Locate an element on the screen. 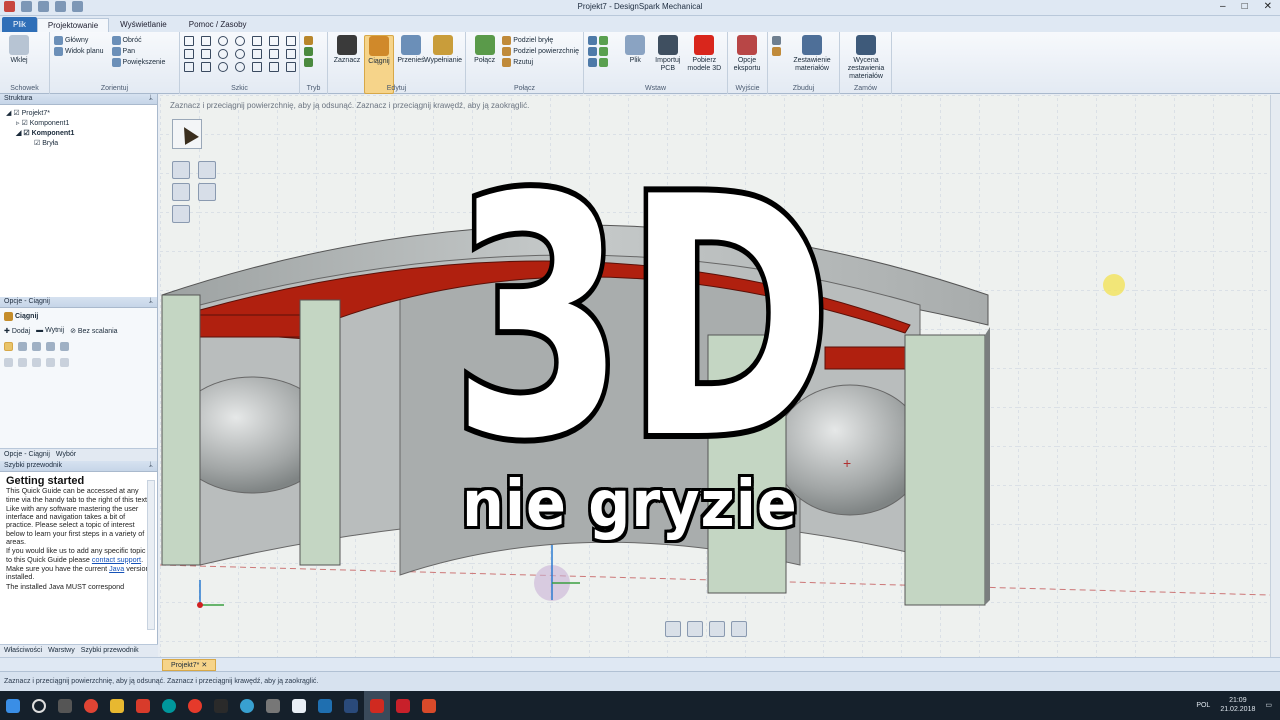 The height and width of the screenshot is (720, 1280). cut-option: ▬ Wytnij is located at coordinates (50, 330).